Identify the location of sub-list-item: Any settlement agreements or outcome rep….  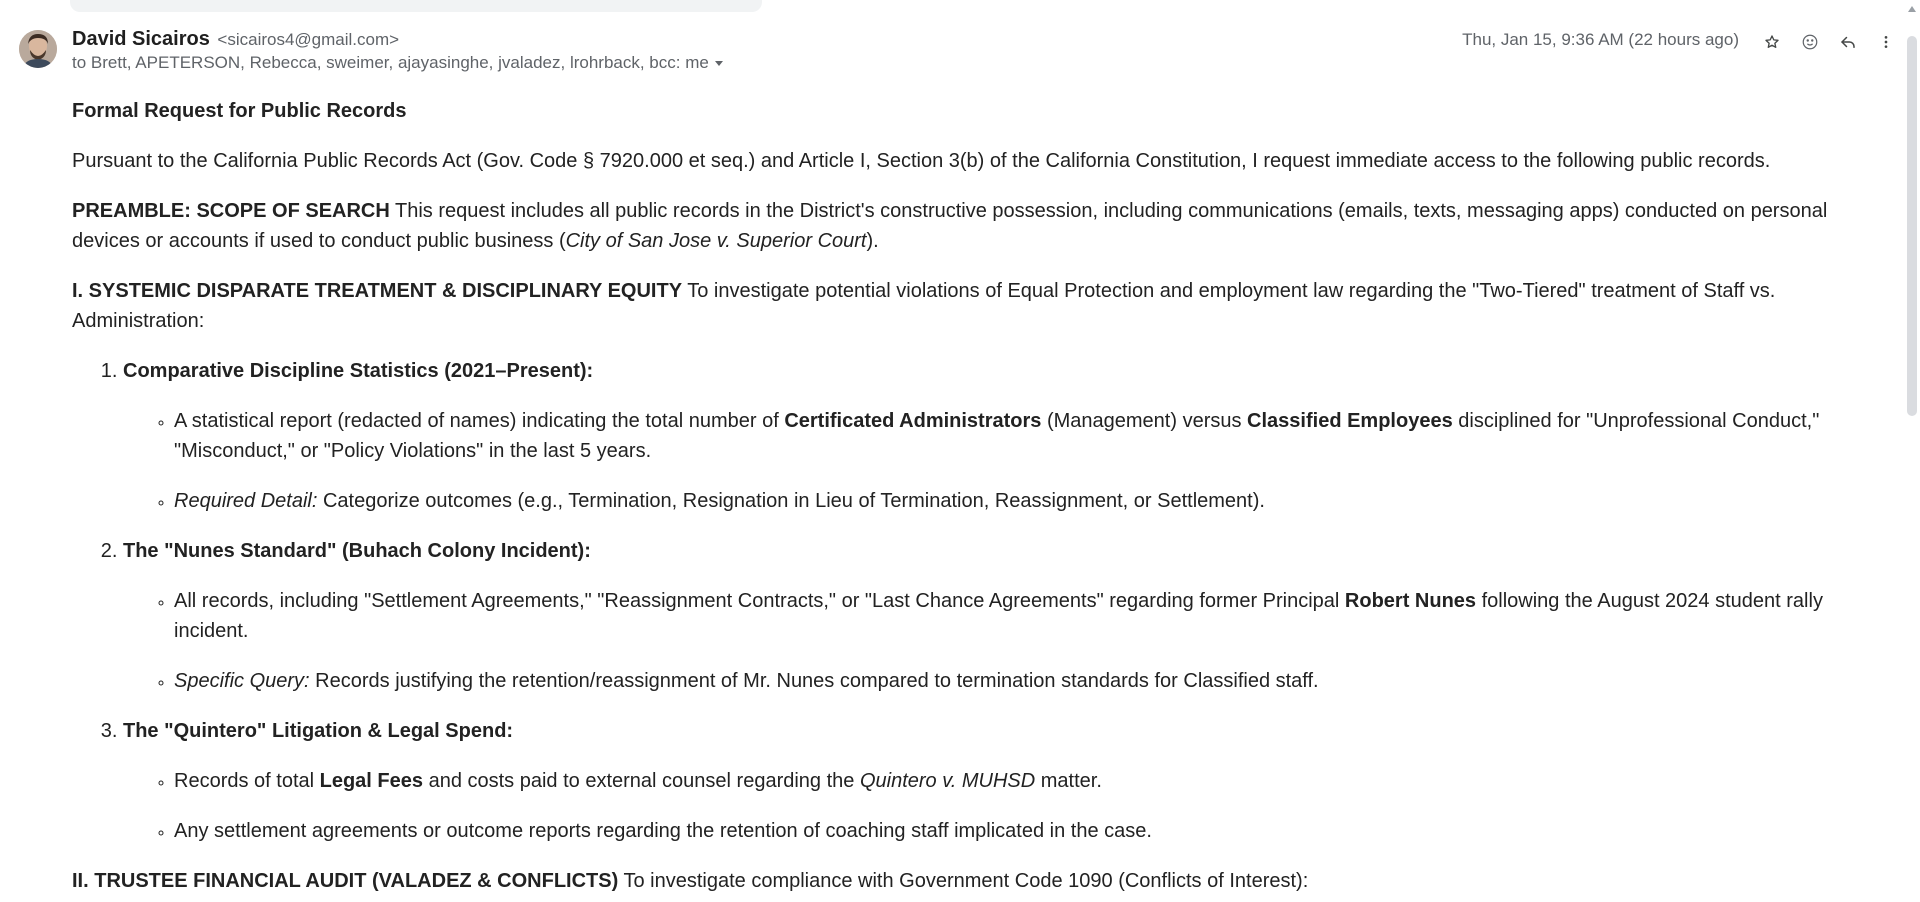
(1008, 831).